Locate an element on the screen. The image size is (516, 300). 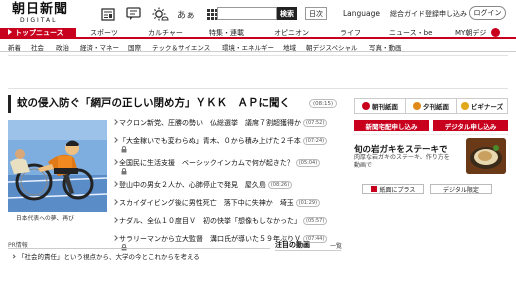
movies-list-link: 一覧 is located at coordinates (336, 245).